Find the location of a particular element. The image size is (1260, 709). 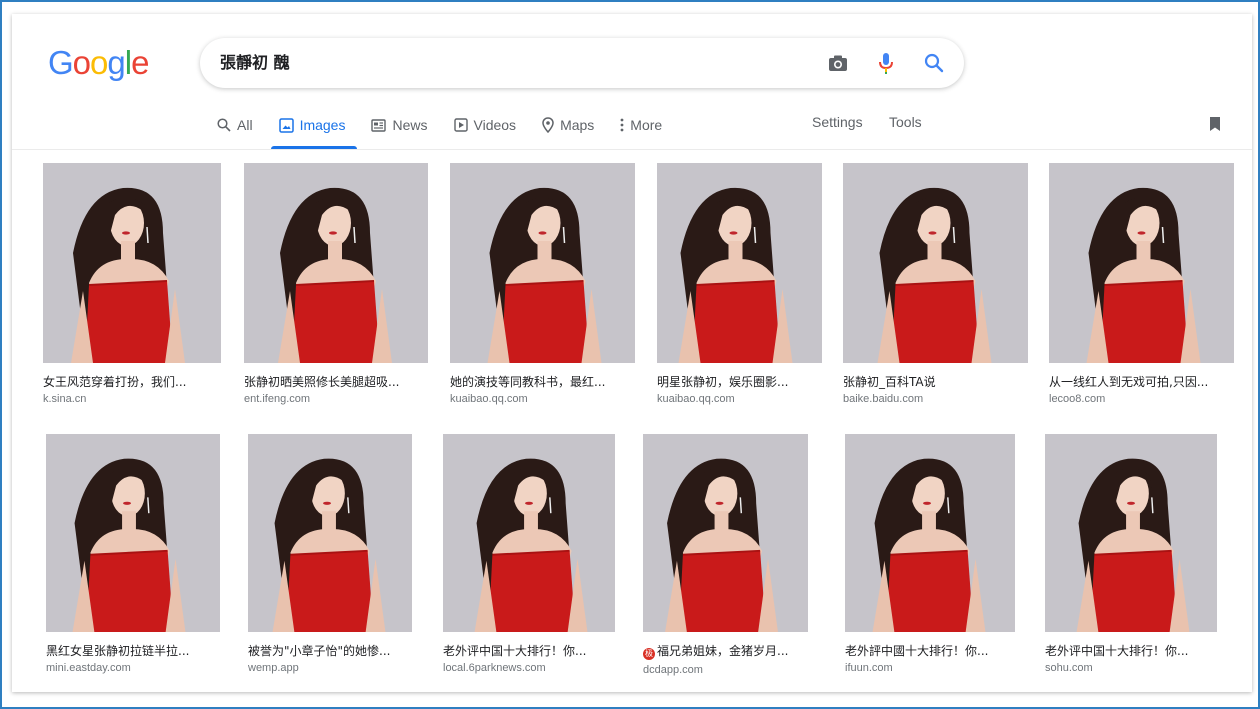

image-result: 明星张静初，娱乐圈影... kuaibao.qq.com is located at coordinates (739, 284).